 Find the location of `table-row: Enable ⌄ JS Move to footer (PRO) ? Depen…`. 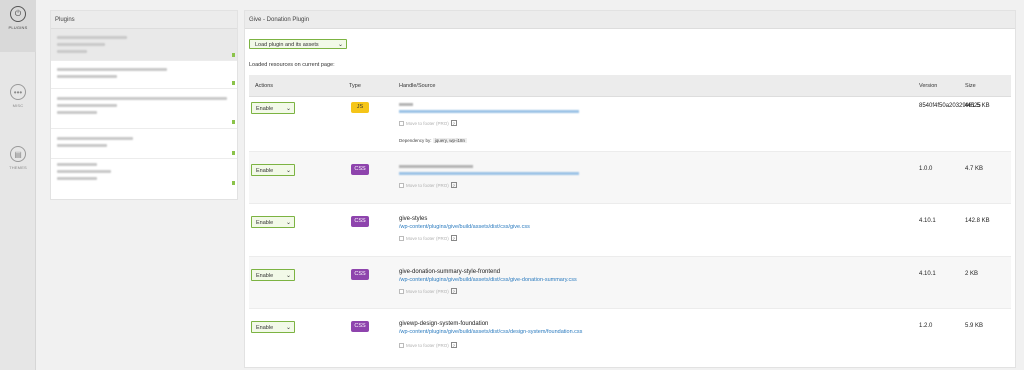

table-row: Enable ⌄ JS Move to footer (PRO) ? Depen… is located at coordinates (630, 124).